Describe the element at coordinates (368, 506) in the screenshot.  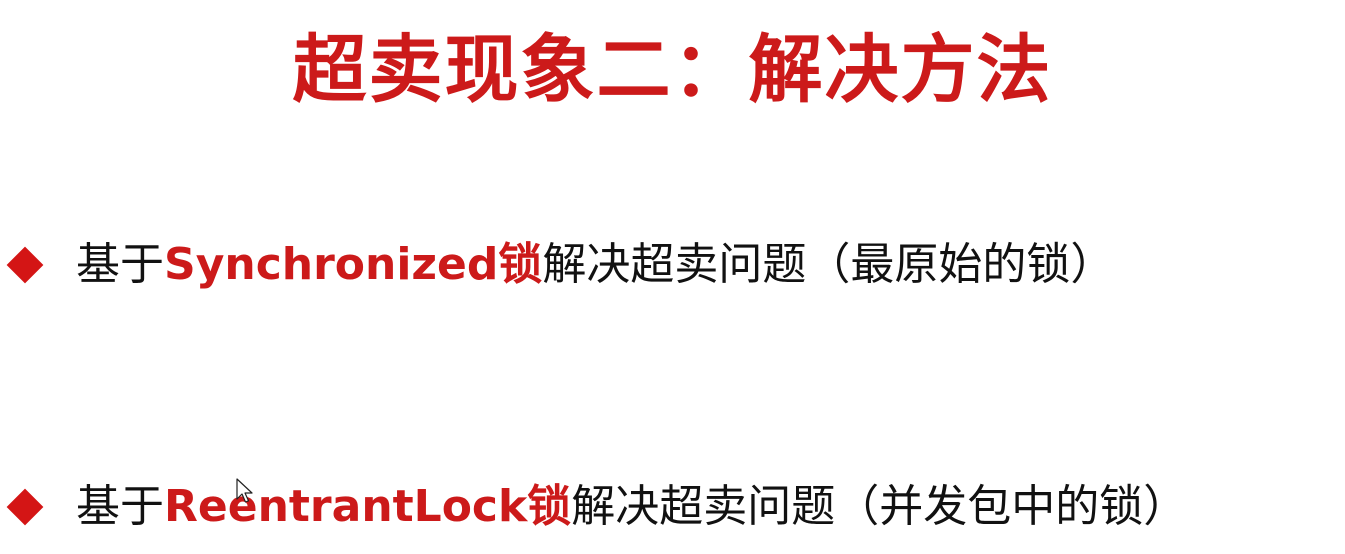
I see `bullet-highlight: ReentrantLock锁` at that location.